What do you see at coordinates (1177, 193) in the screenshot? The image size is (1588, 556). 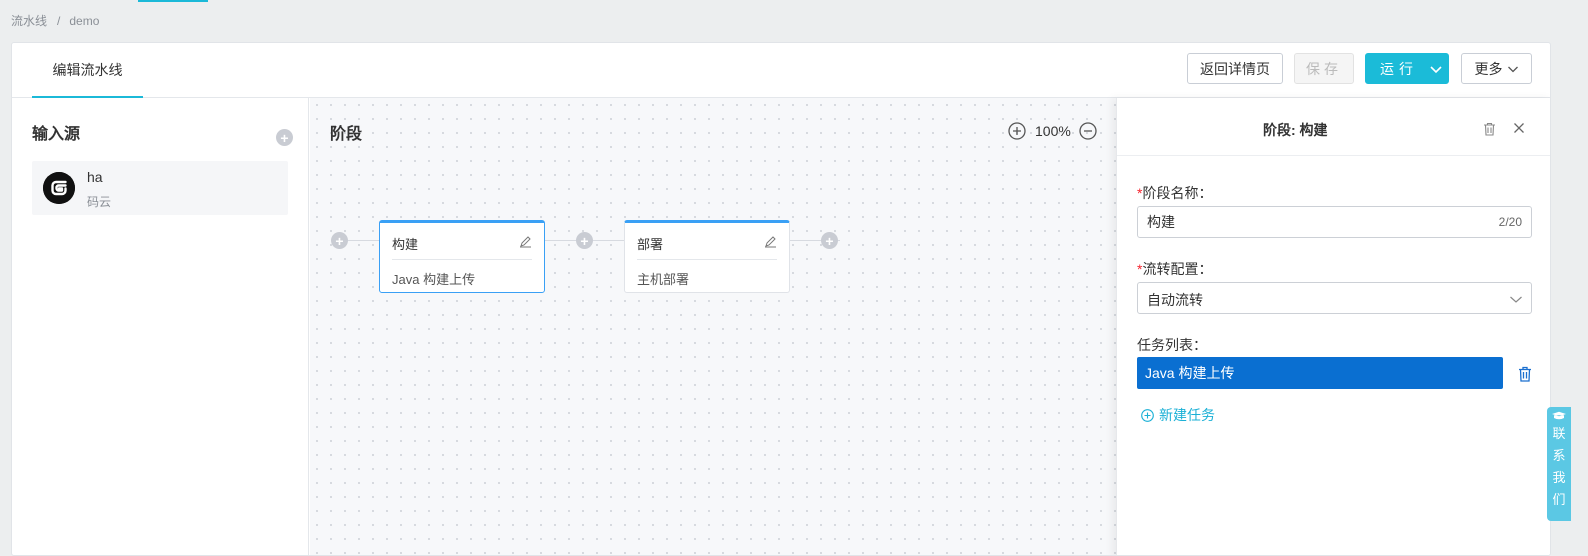 I see `stage-name-label-text: 阶段名称：` at bounding box center [1177, 193].